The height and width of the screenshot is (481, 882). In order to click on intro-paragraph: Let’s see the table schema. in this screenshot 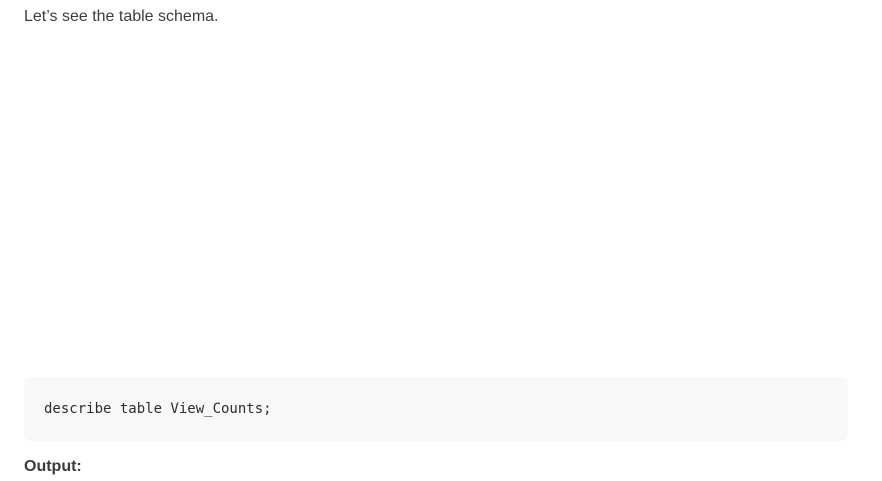, I will do `click(121, 16)`.